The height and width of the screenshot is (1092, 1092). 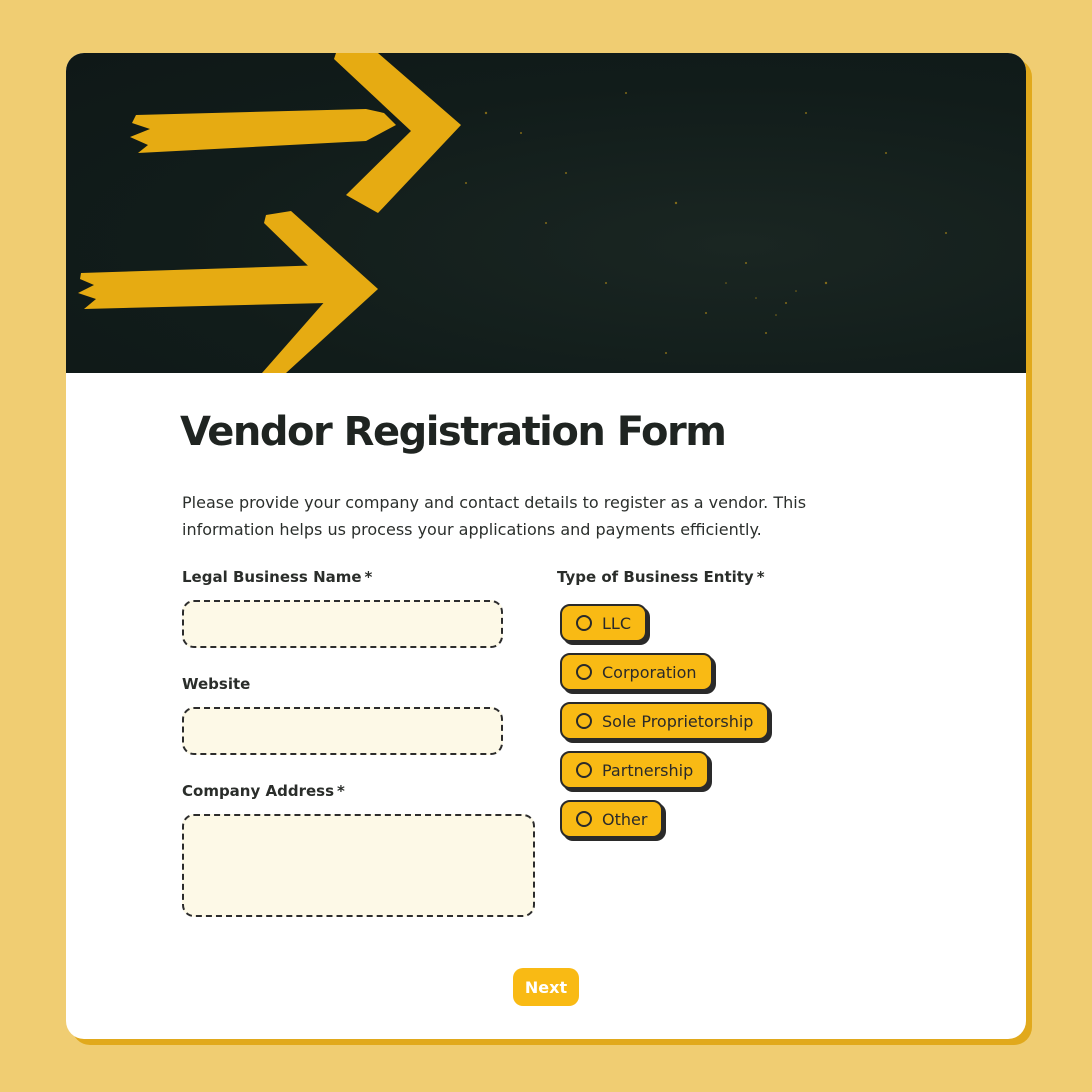 I want to click on website-input, so click(x=342, y=731).